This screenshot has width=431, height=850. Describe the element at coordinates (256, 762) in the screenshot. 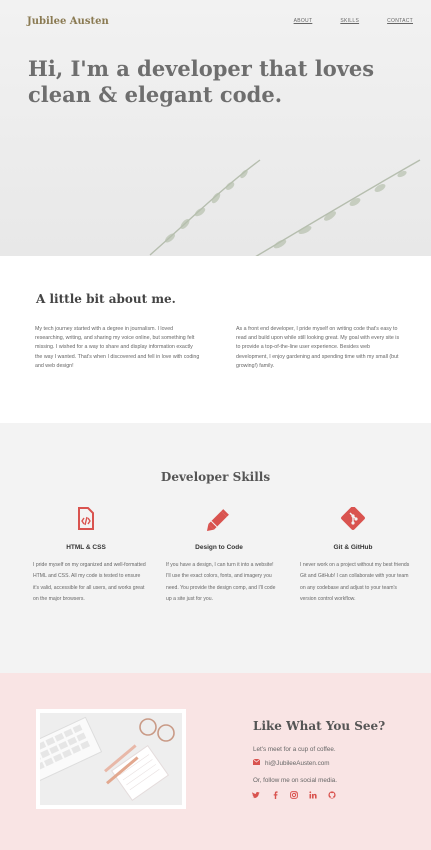

I see `envelope-icon` at that location.